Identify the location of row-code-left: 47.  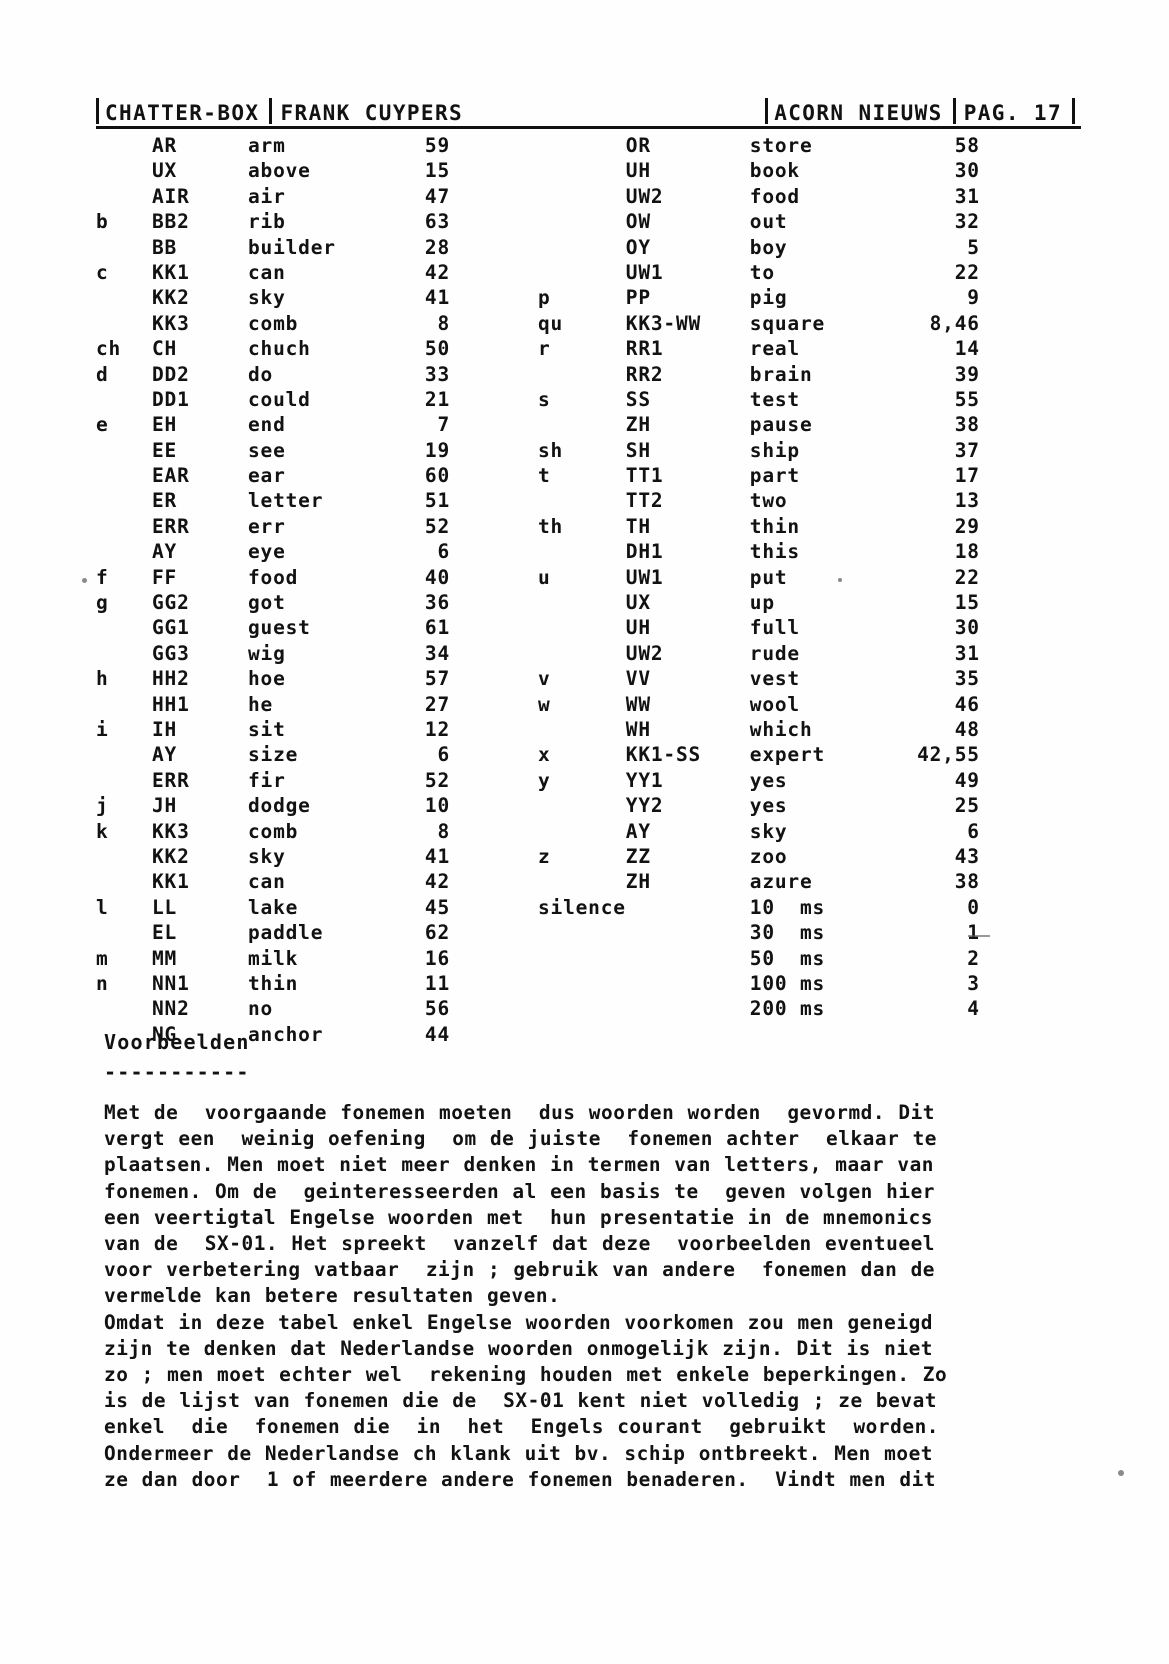
(437, 196).